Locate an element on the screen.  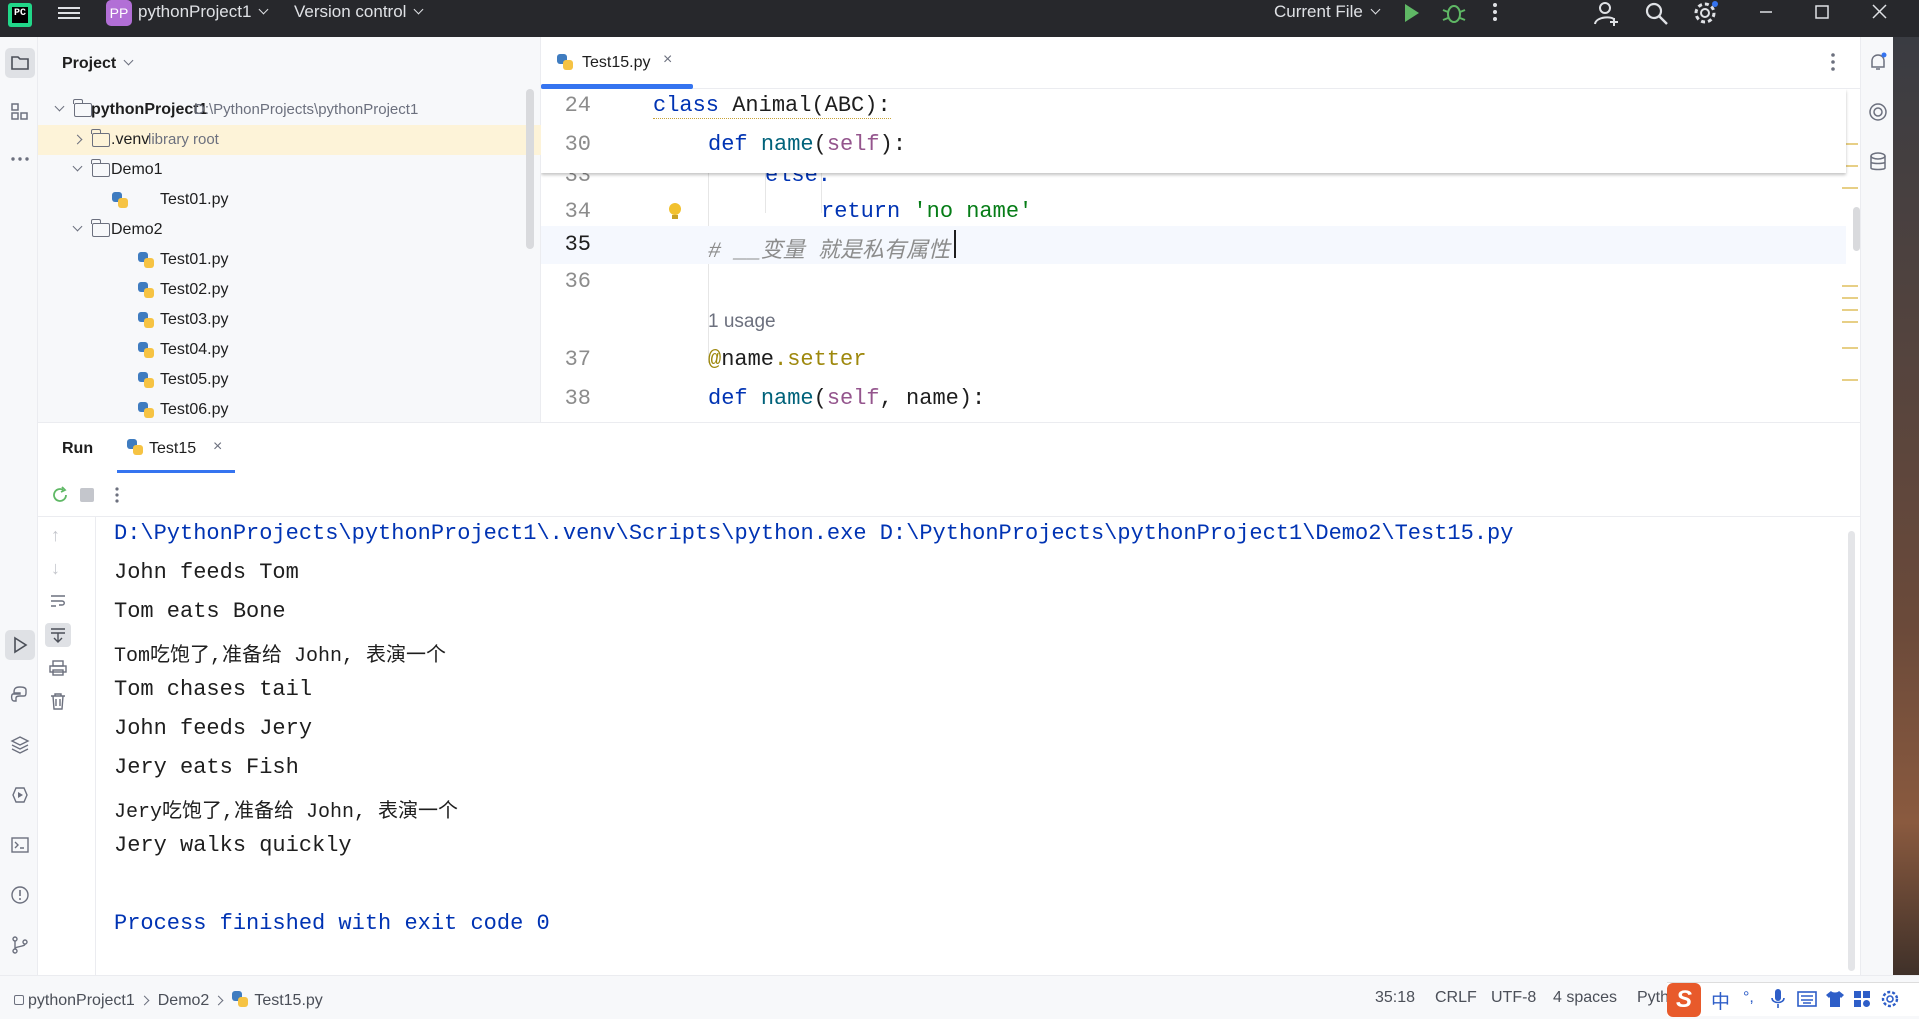
line-separator: CRLF is located at coordinates (1456, 998).